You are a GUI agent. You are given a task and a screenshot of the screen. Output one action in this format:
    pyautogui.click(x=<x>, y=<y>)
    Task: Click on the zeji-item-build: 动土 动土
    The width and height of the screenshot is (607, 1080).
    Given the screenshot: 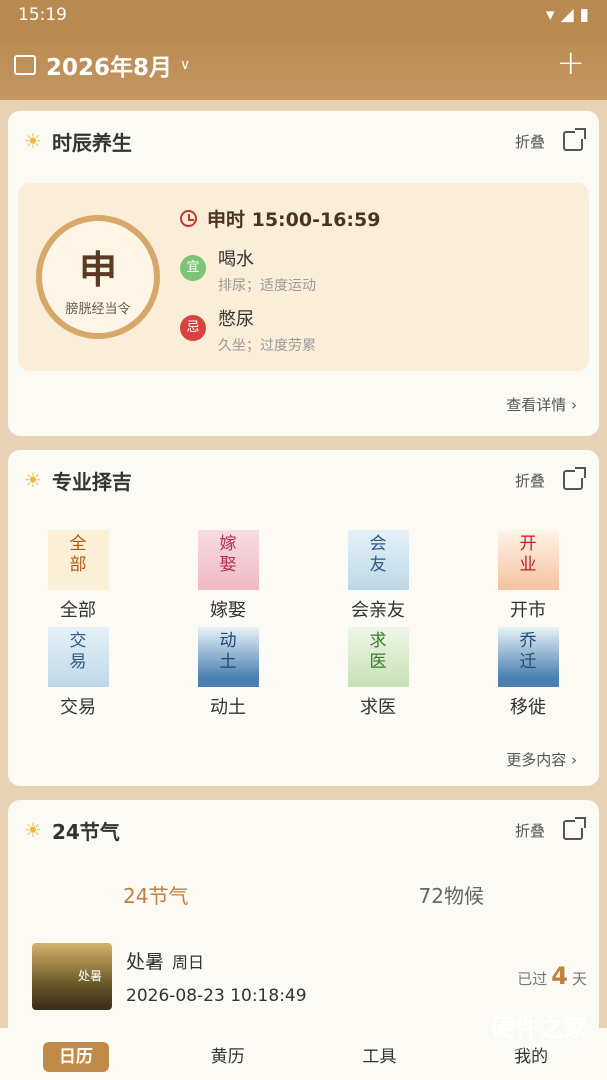 What is the action you would take?
    pyautogui.click(x=228, y=673)
    